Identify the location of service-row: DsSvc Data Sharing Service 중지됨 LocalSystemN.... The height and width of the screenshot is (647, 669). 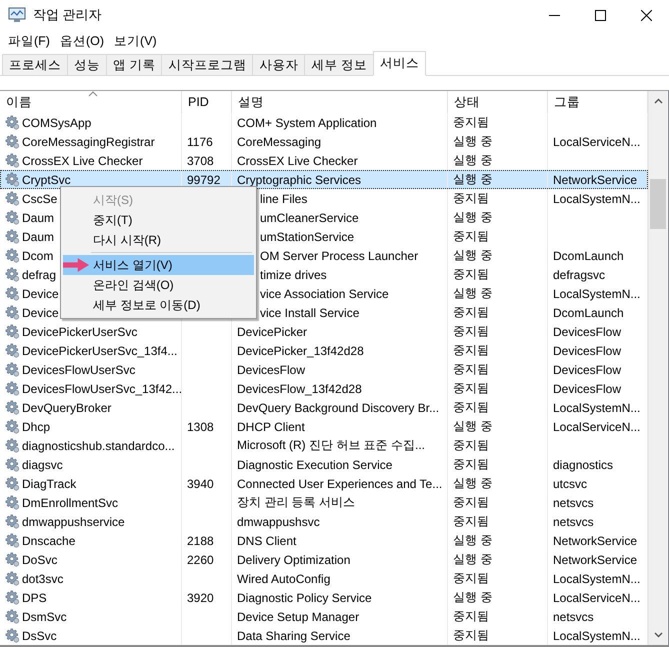
(324, 635).